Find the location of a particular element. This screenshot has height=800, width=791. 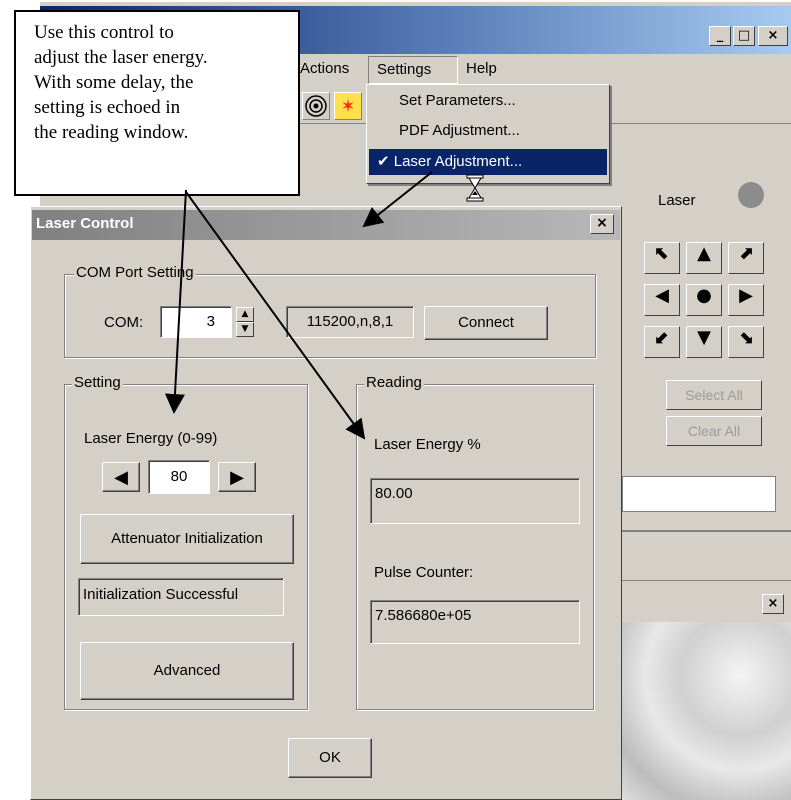

arrow-to-setting is located at coordinates (175, 301).